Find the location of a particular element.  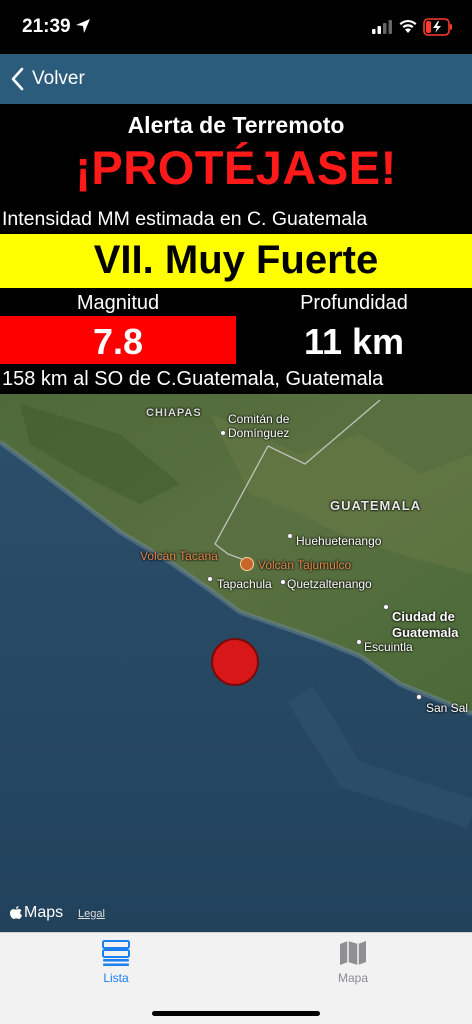

status-time: 21:39 is located at coordinates (46, 26).